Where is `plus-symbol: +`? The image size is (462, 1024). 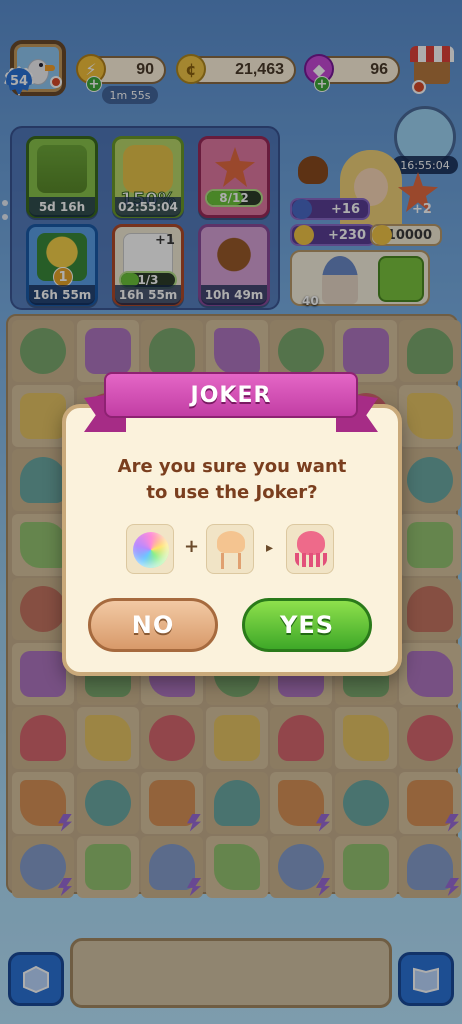 plus-symbol: + is located at coordinates (192, 546).